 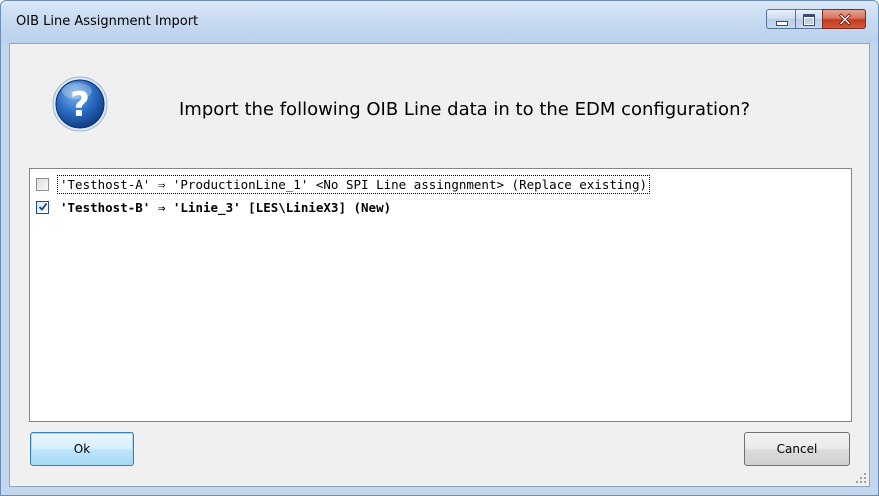 I want to click on checkmark-icon, so click(x=43, y=206).